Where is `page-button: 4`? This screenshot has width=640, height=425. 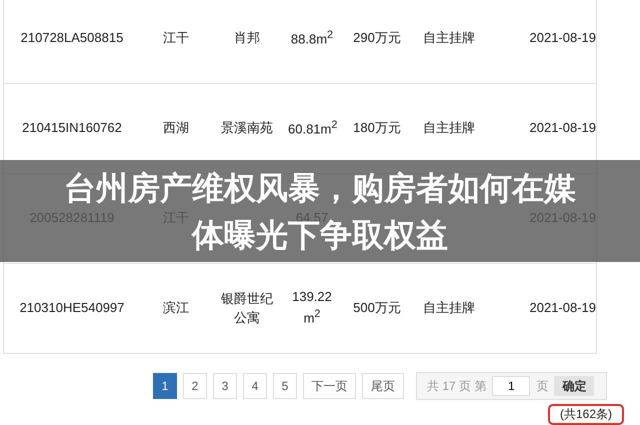 page-button: 4 is located at coordinates (255, 386).